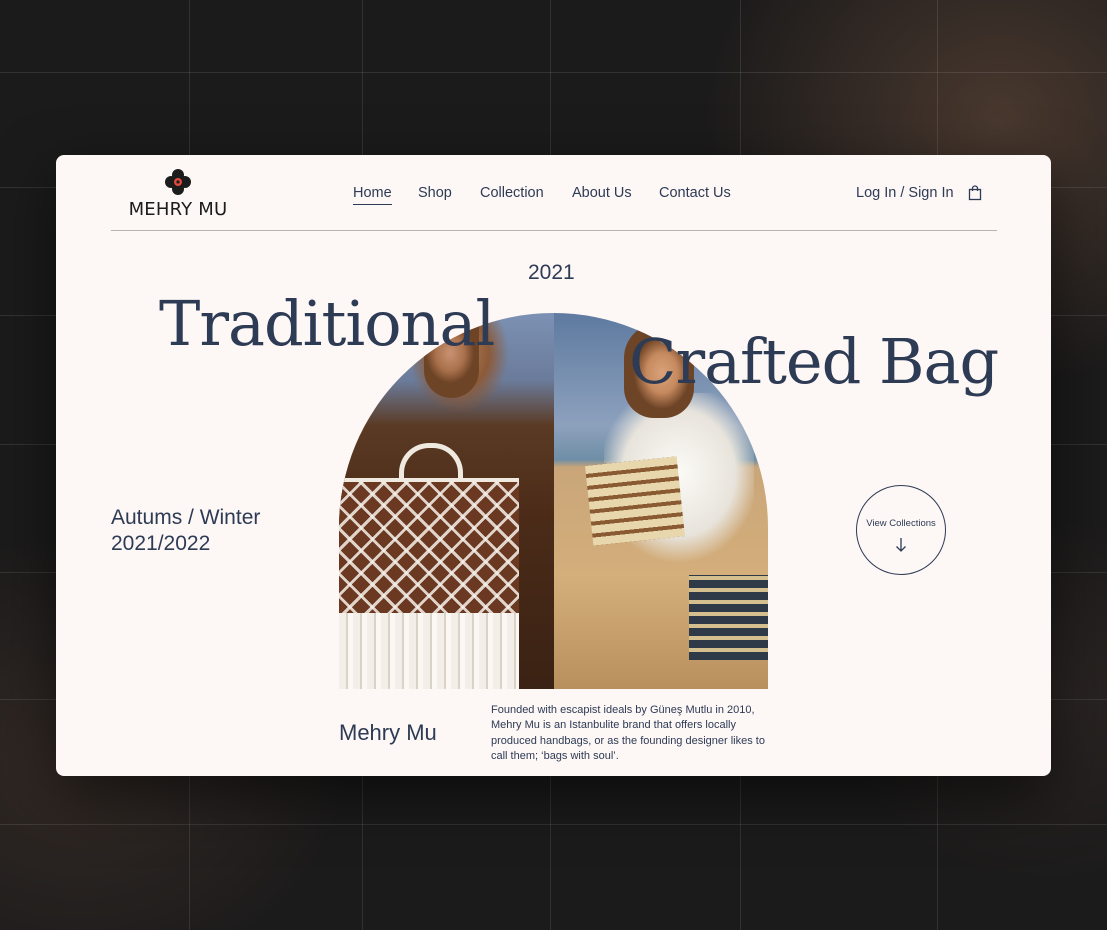 The image size is (1107, 930). I want to click on straw-bag, so click(635, 501).